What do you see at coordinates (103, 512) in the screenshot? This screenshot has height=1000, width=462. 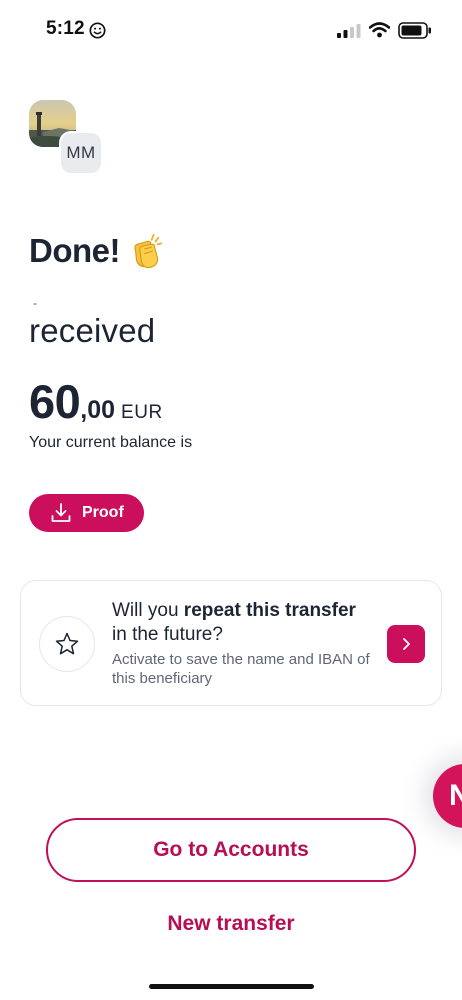 I see `proof-button-label: Proof` at bounding box center [103, 512].